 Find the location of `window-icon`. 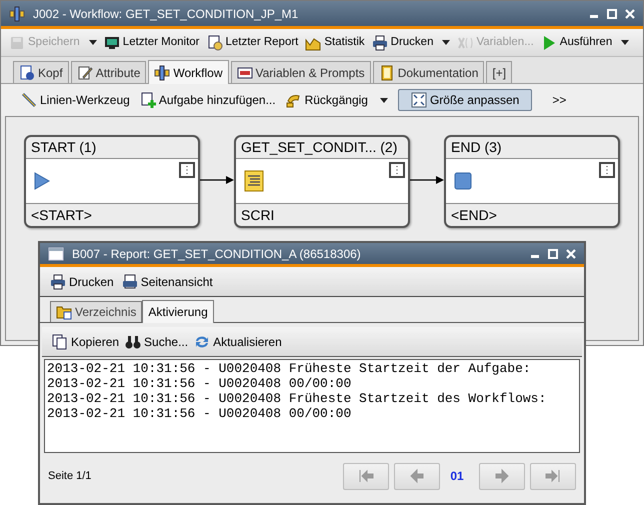

window-icon is located at coordinates (56, 253).